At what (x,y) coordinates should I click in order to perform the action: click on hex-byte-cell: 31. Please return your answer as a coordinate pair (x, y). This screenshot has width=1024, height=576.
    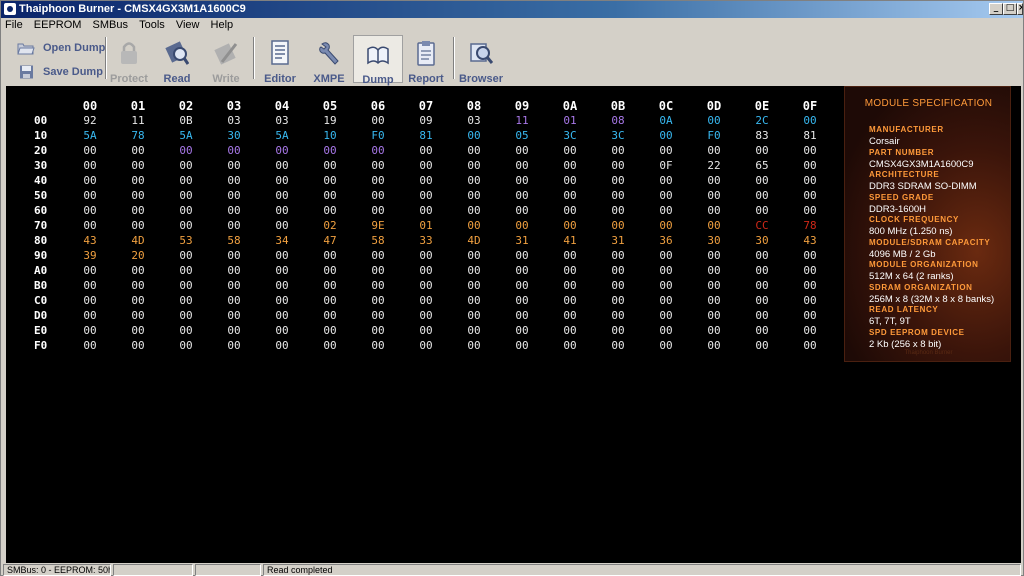
    Looking at the image, I should click on (522, 240).